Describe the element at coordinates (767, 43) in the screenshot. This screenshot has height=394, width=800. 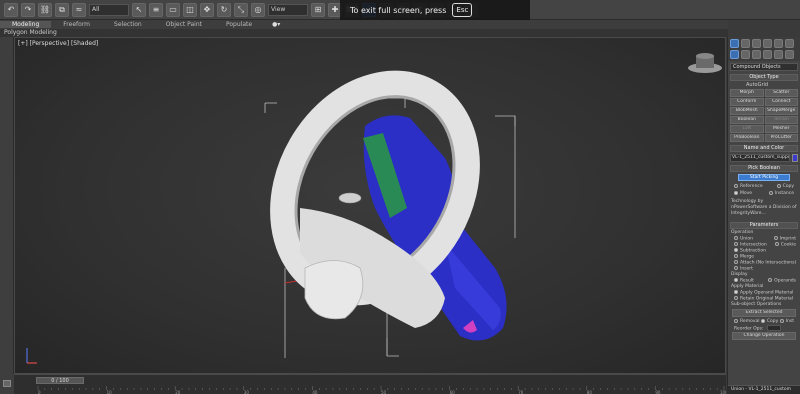
I see `motion-tab-icon` at that location.